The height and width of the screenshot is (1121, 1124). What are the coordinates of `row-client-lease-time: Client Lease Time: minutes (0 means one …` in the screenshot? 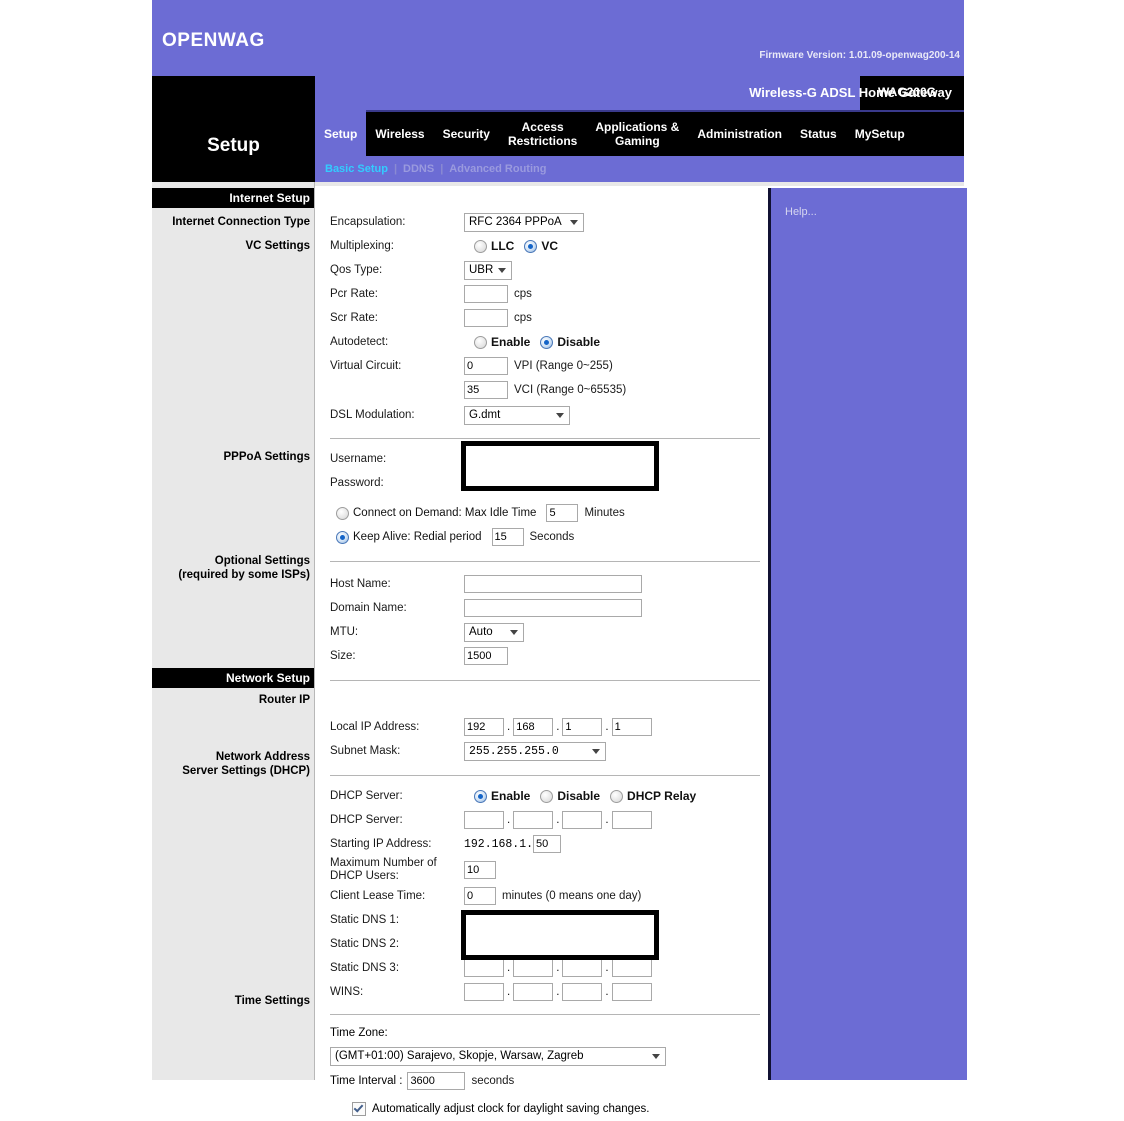 It's located at (545, 896).